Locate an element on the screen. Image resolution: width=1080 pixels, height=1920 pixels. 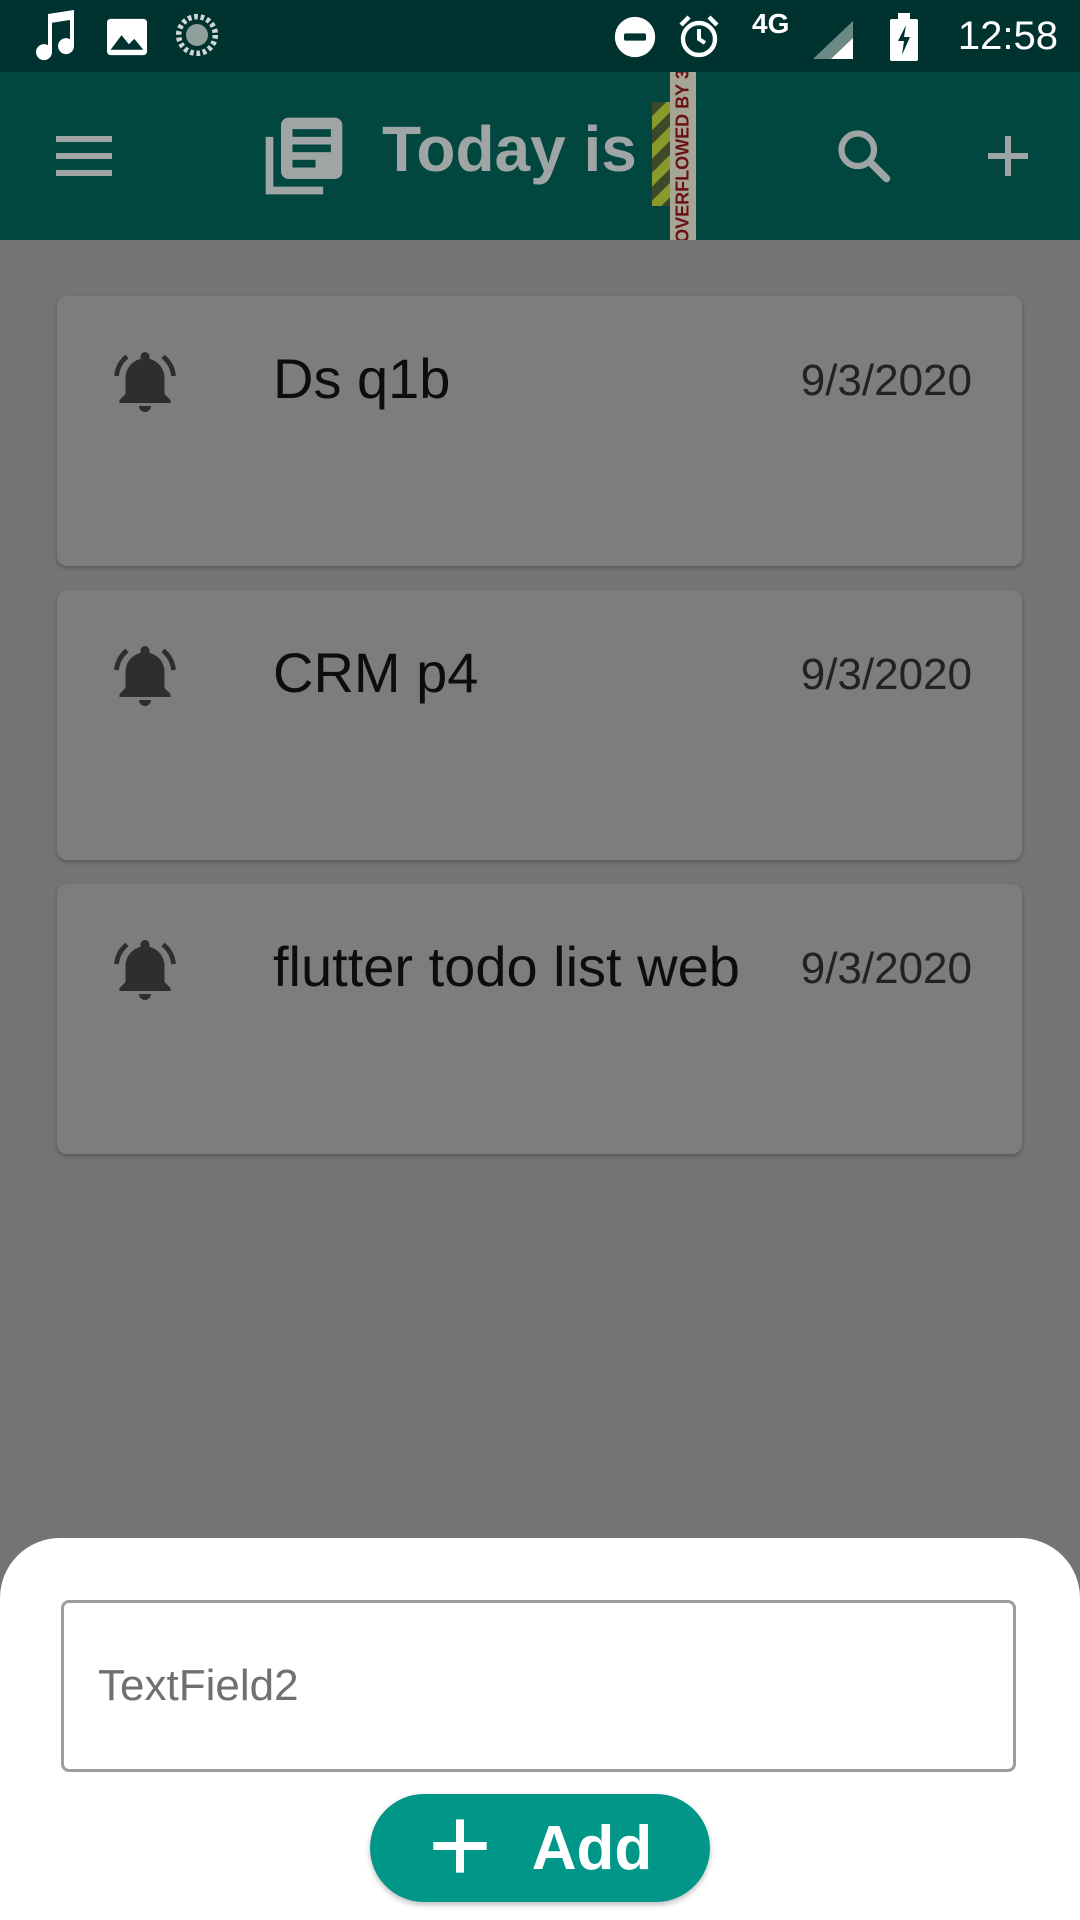
alarm-icon is located at coordinates (699, 37).